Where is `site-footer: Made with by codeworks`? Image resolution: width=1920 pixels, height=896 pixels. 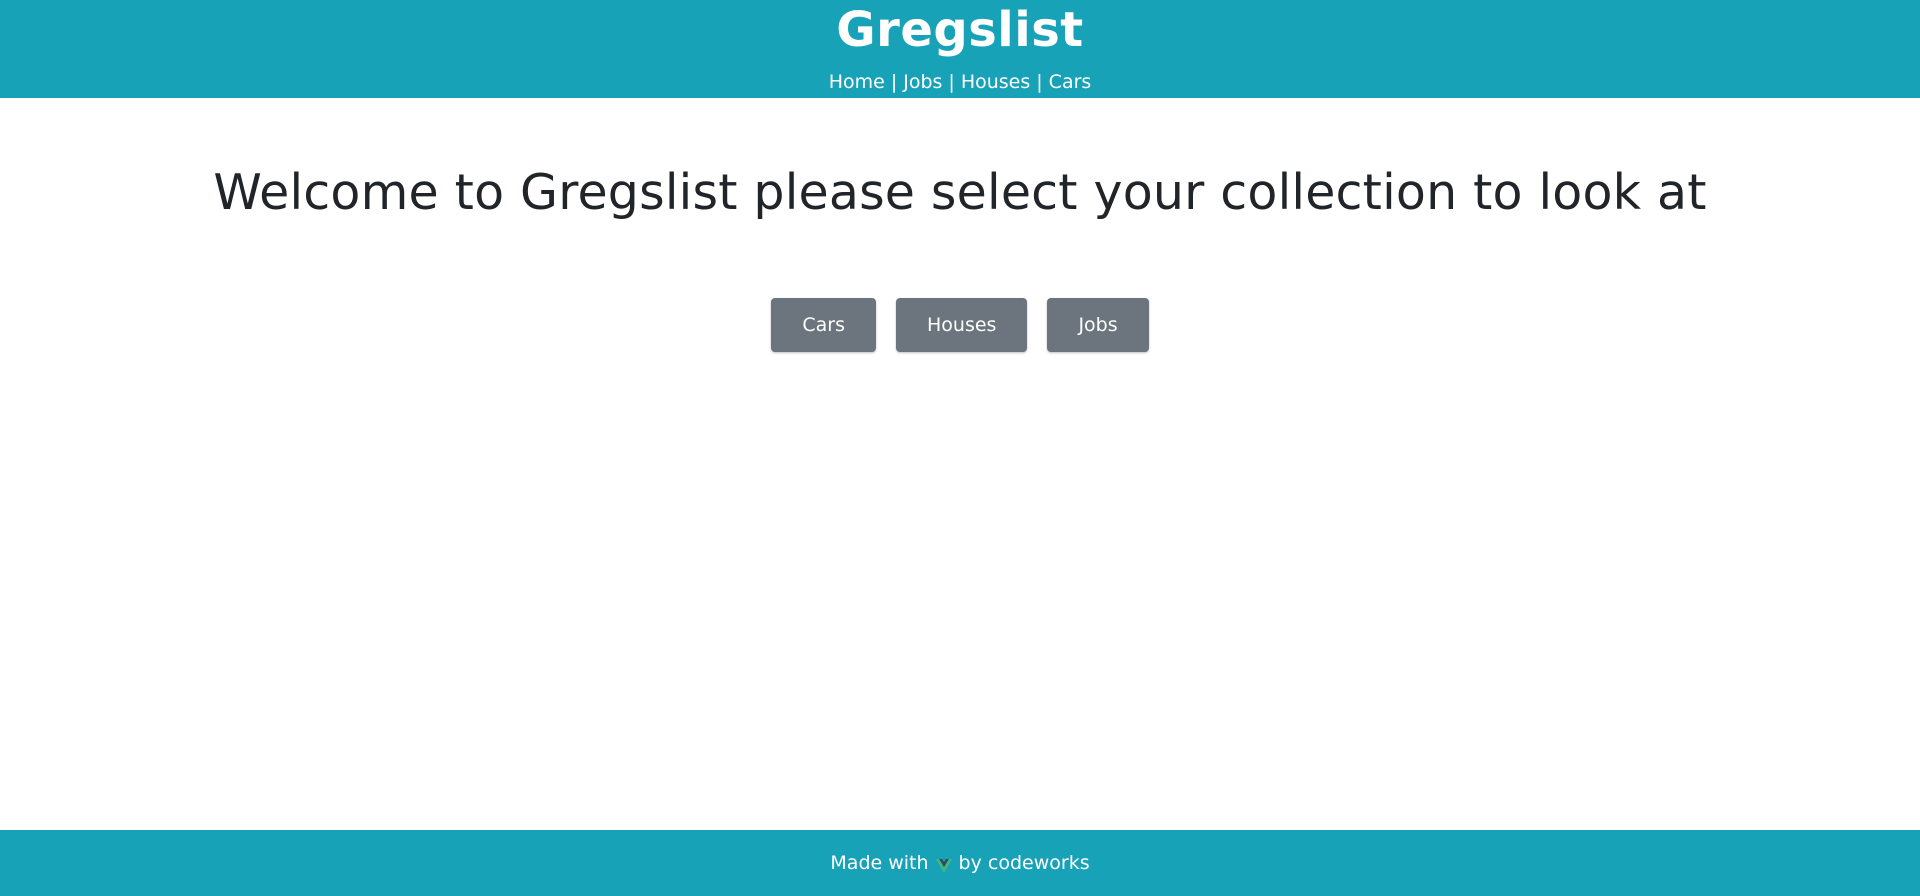 site-footer: Made with by codeworks is located at coordinates (960, 863).